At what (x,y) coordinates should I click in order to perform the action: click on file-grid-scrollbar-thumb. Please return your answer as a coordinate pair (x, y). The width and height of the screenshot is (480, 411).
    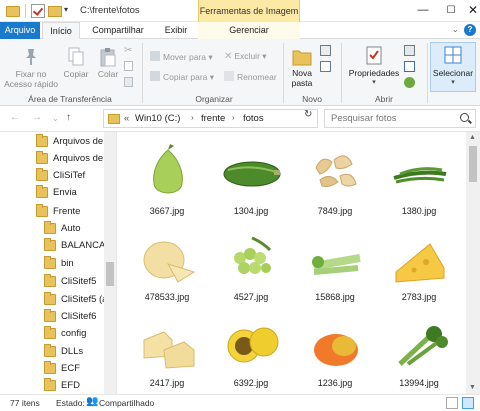
    Looking at the image, I should click on (473, 164).